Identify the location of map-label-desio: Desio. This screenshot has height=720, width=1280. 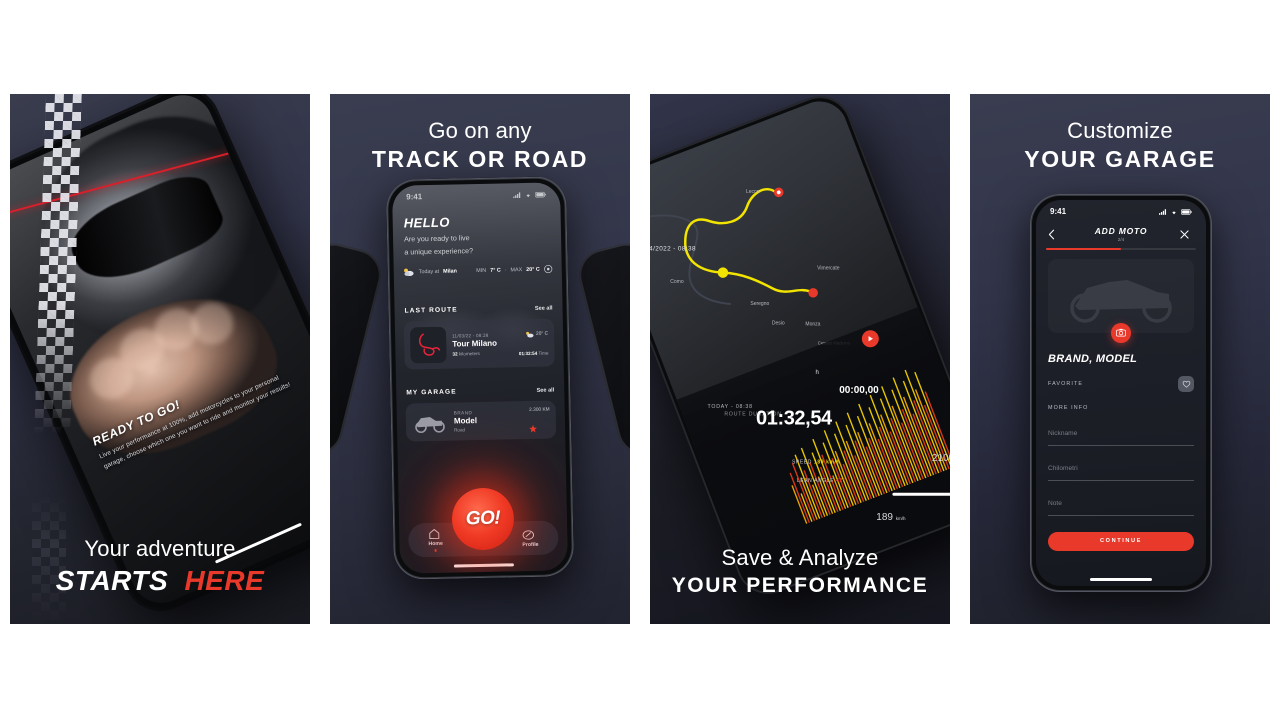
(778, 323).